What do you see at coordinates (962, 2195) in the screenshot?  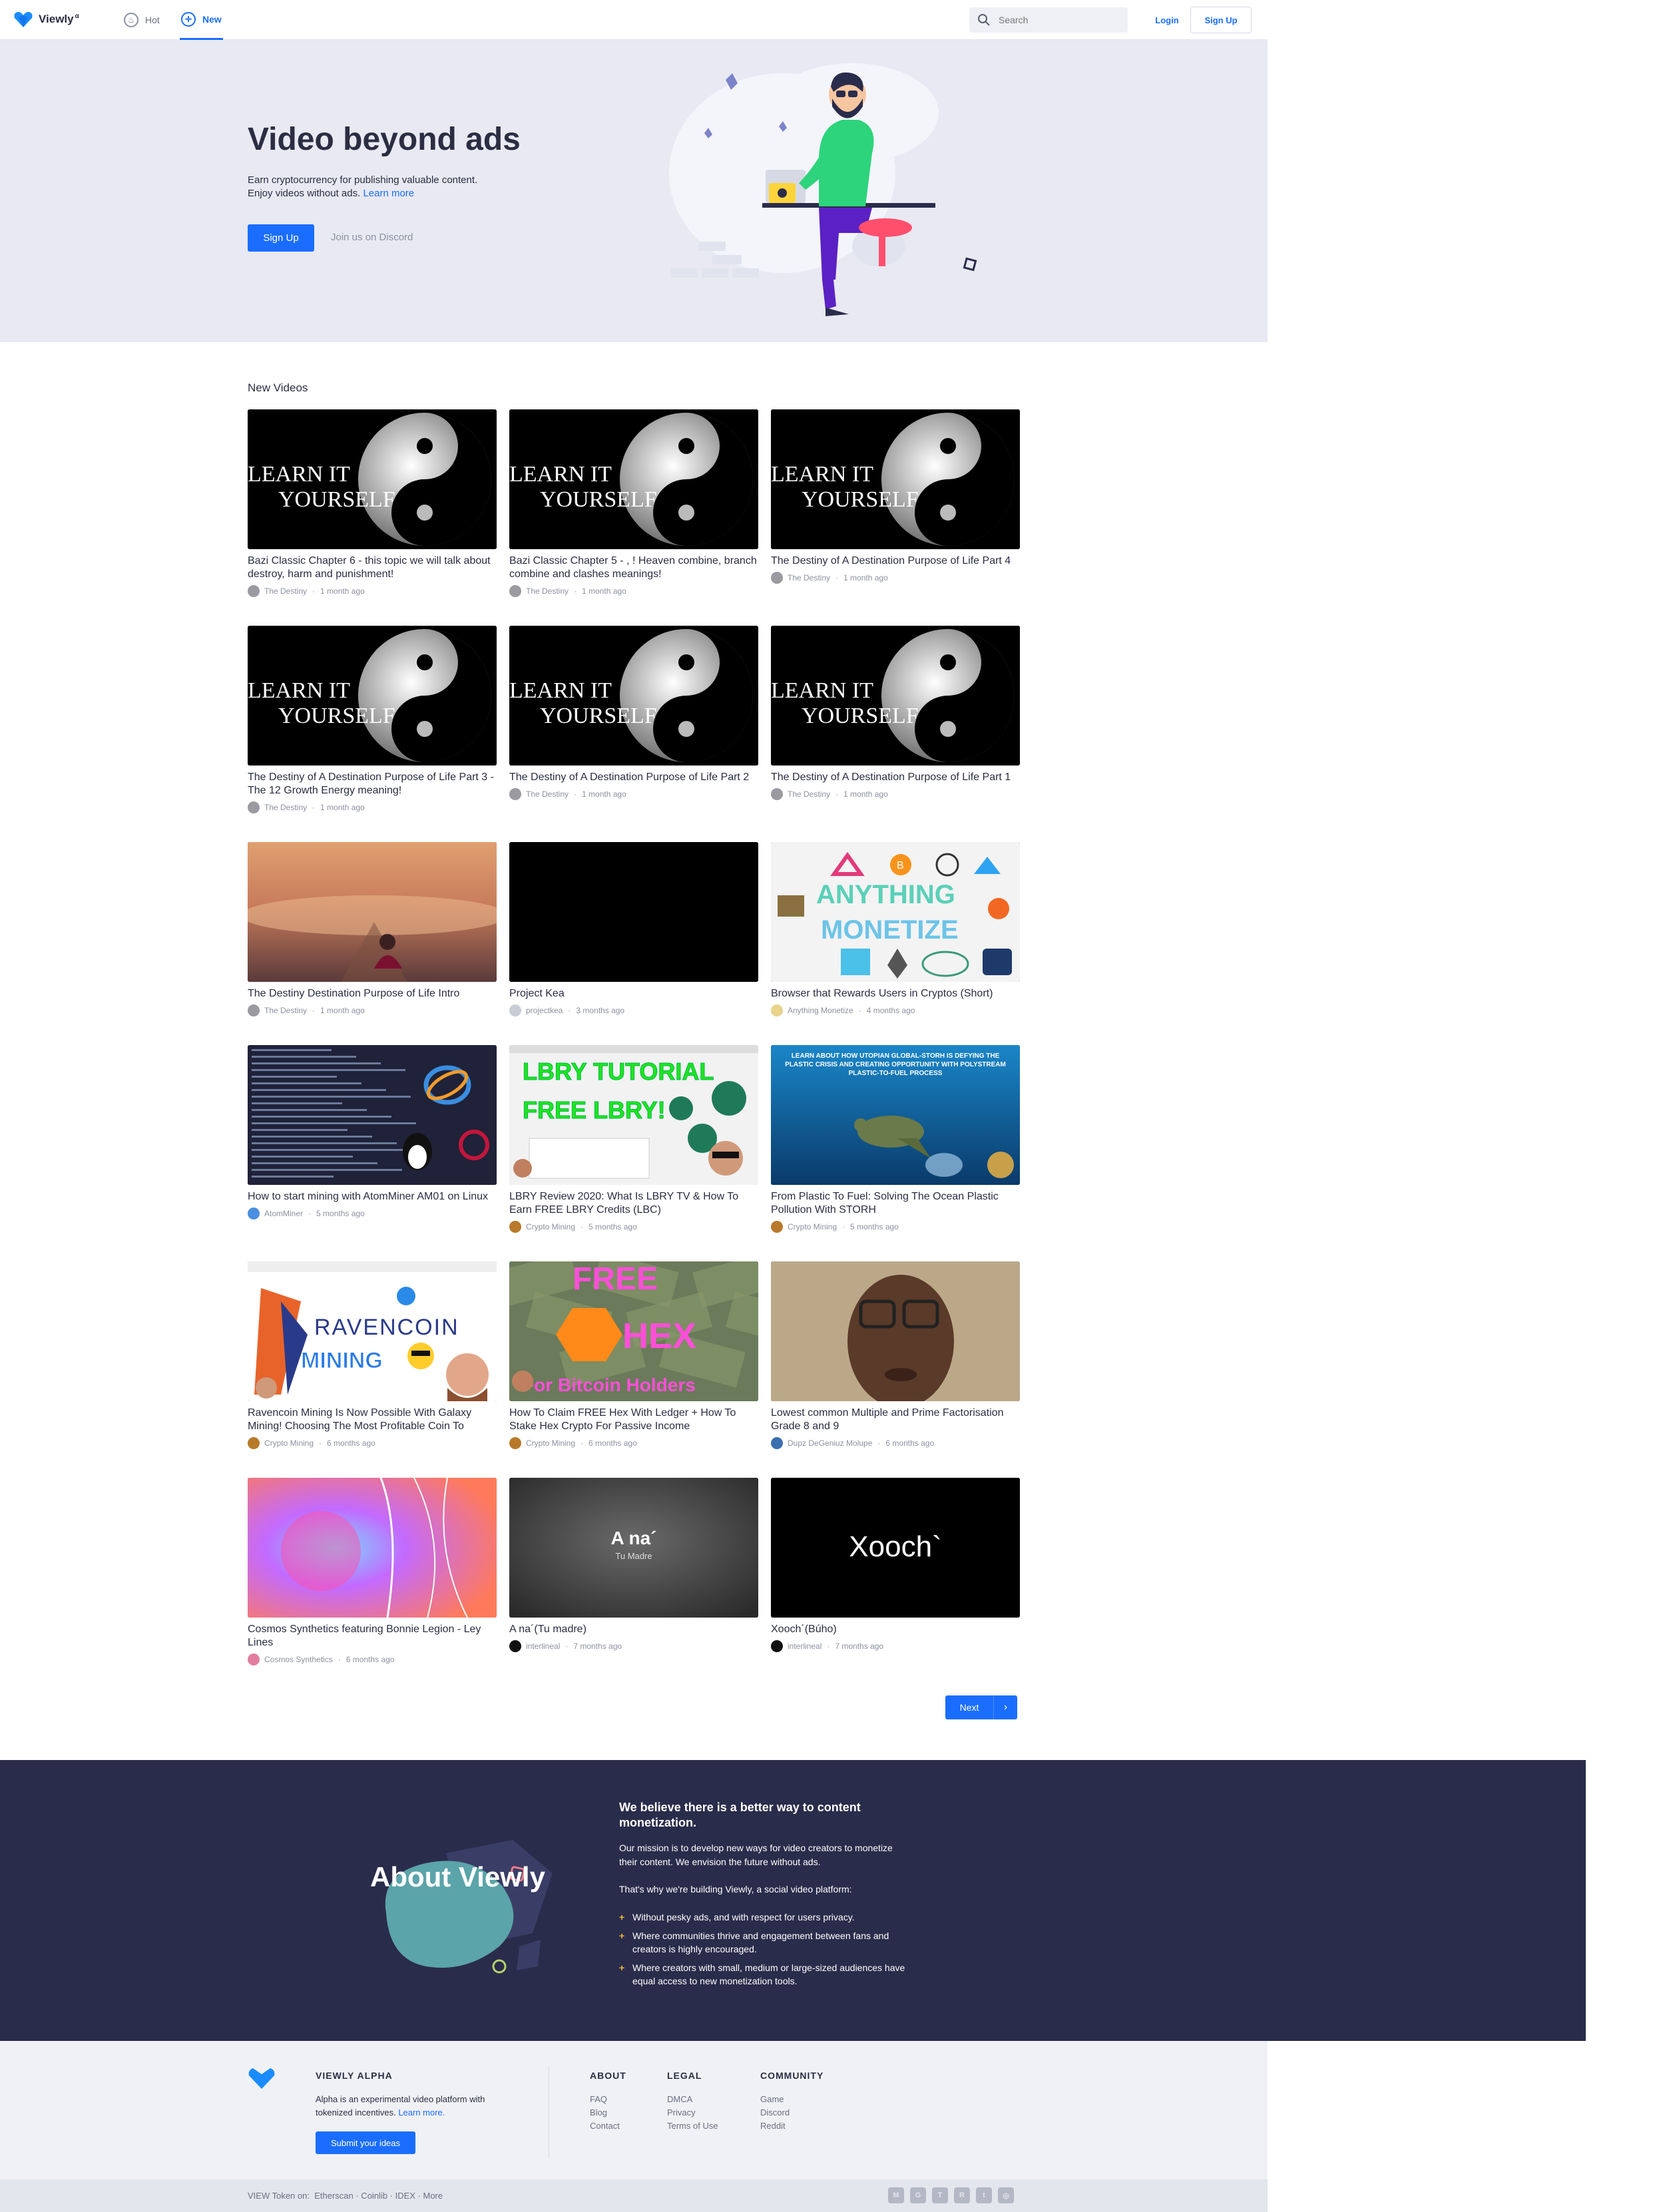 I see `reddit-icon: R` at bounding box center [962, 2195].